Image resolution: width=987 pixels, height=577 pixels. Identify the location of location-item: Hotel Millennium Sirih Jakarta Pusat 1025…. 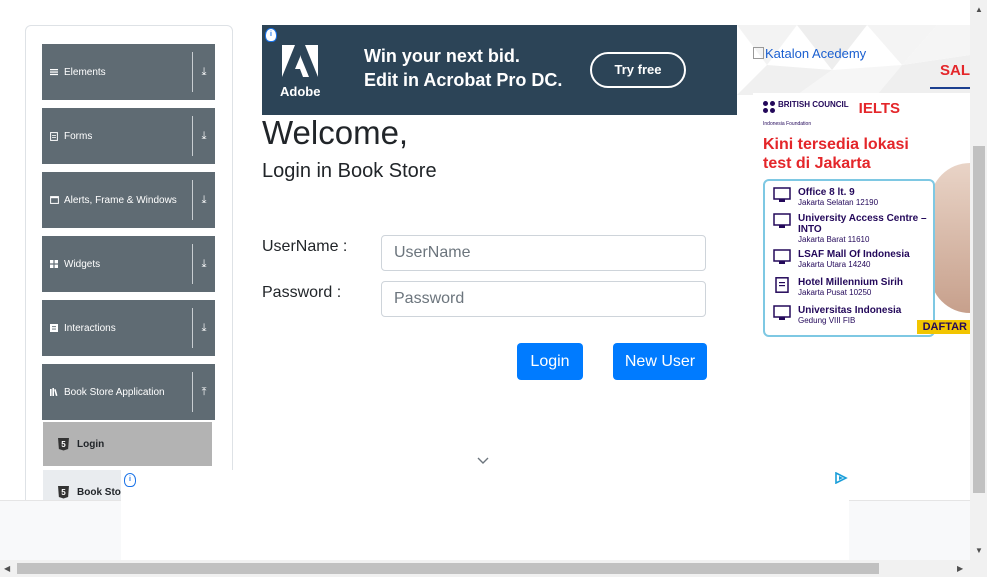
(838, 287).